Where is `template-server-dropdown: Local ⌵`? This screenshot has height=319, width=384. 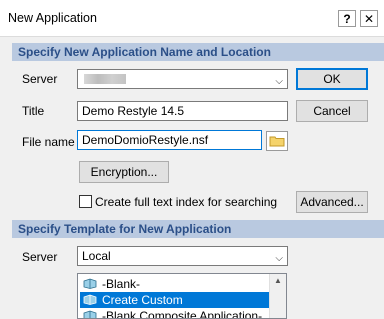 template-server-dropdown: Local ⌵ is located at coordinates (182, 256).